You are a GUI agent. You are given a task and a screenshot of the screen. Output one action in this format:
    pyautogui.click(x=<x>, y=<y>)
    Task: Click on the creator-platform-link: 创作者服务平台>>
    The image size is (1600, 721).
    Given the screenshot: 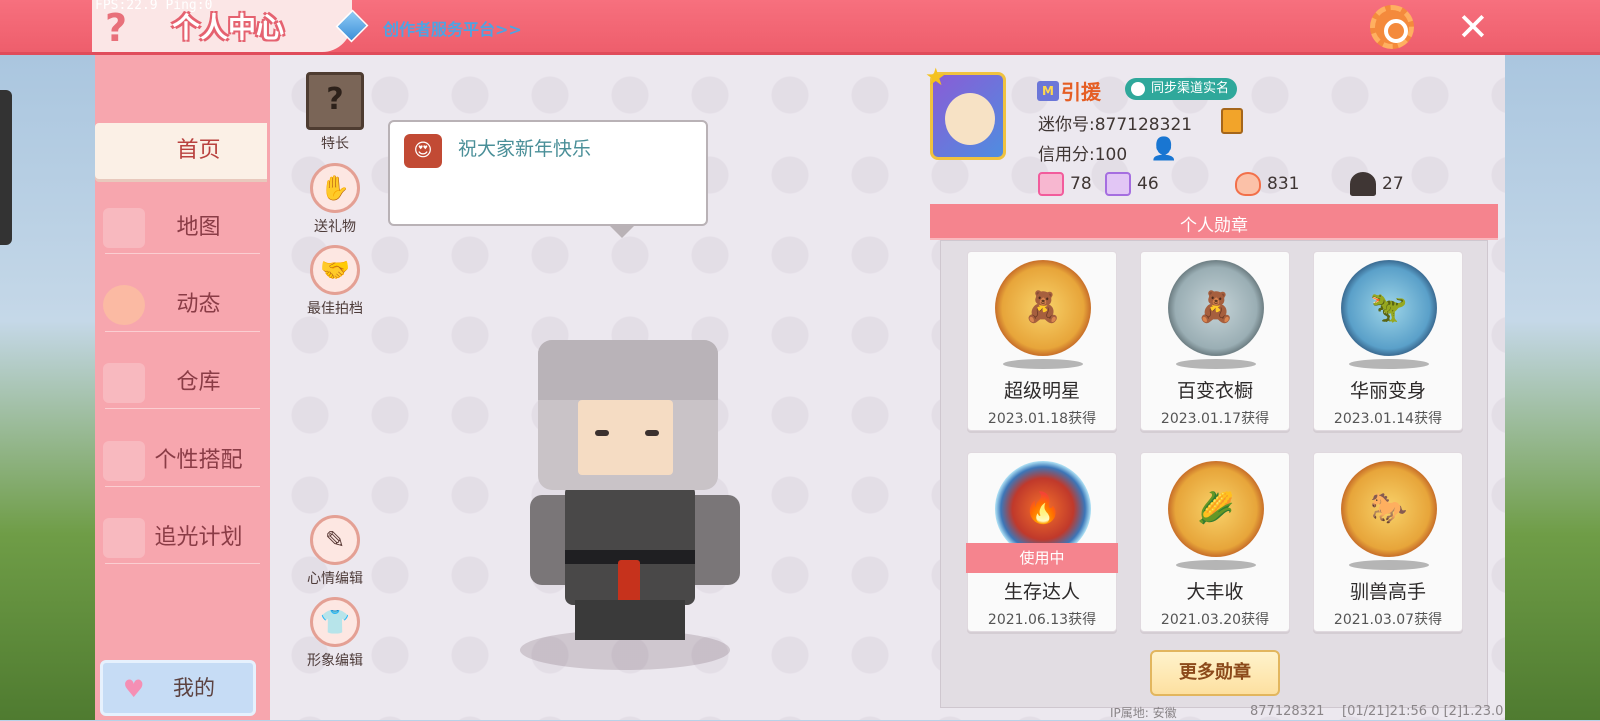 What is the action you would take?
    pyautogui.click(x=452, y=28)
    